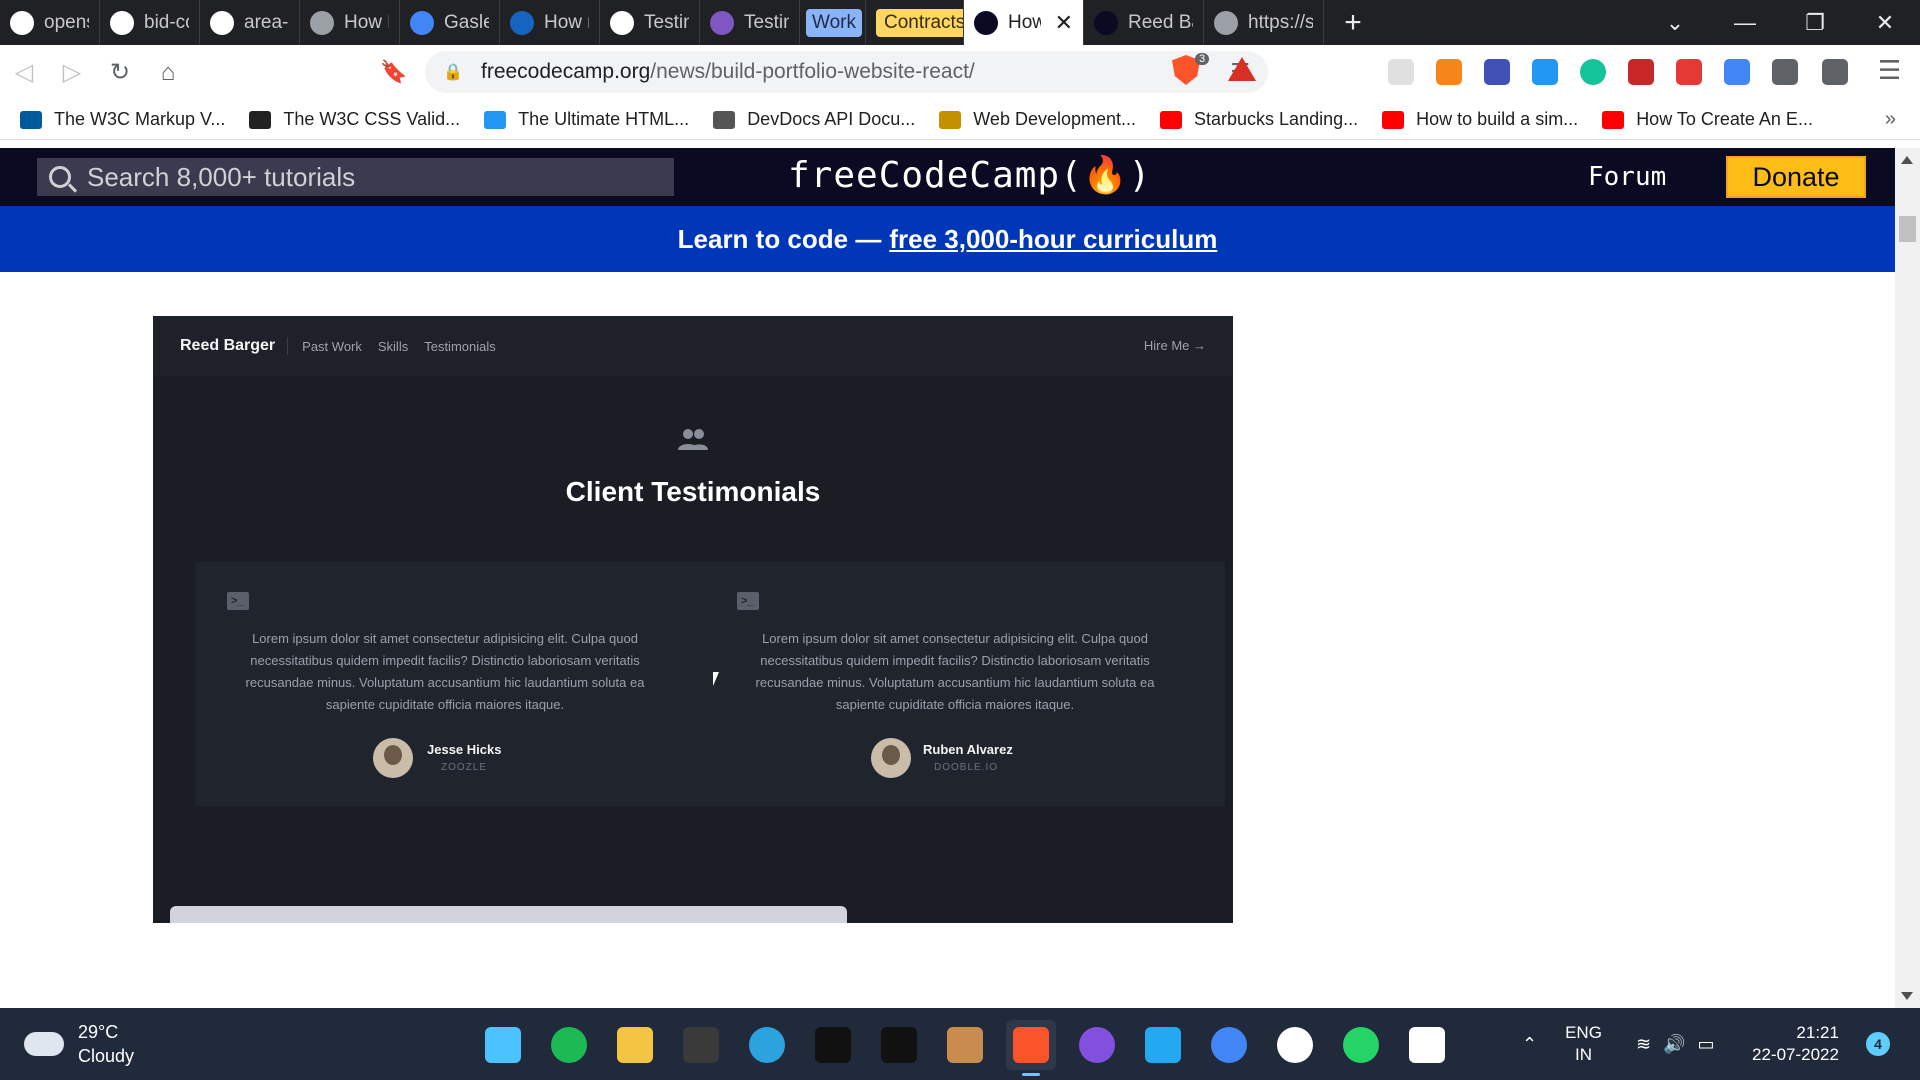 The width and height of the screenshot is (1920, 1080). What do you see at coordinates (24, 72) in the screenshot?
I see `back-button: ◁` at bounding box center [24, 72].